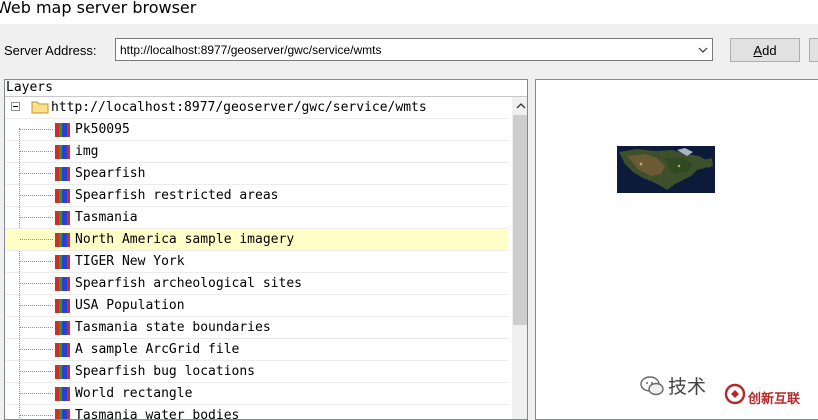 The width and height of the screenshot is (818, 420). I want to click on layer-item: USA Population, so click(256, 306).